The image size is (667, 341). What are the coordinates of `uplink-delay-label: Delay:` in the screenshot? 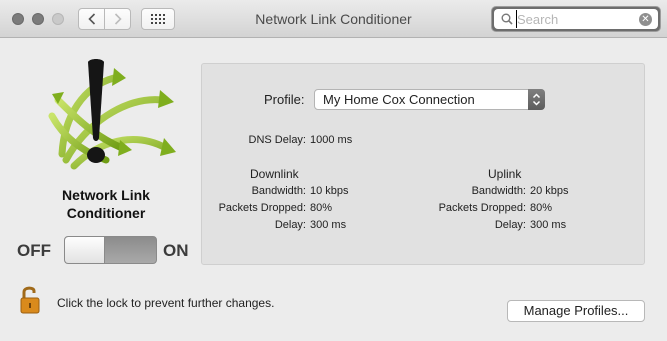 It's located at (510, 225).